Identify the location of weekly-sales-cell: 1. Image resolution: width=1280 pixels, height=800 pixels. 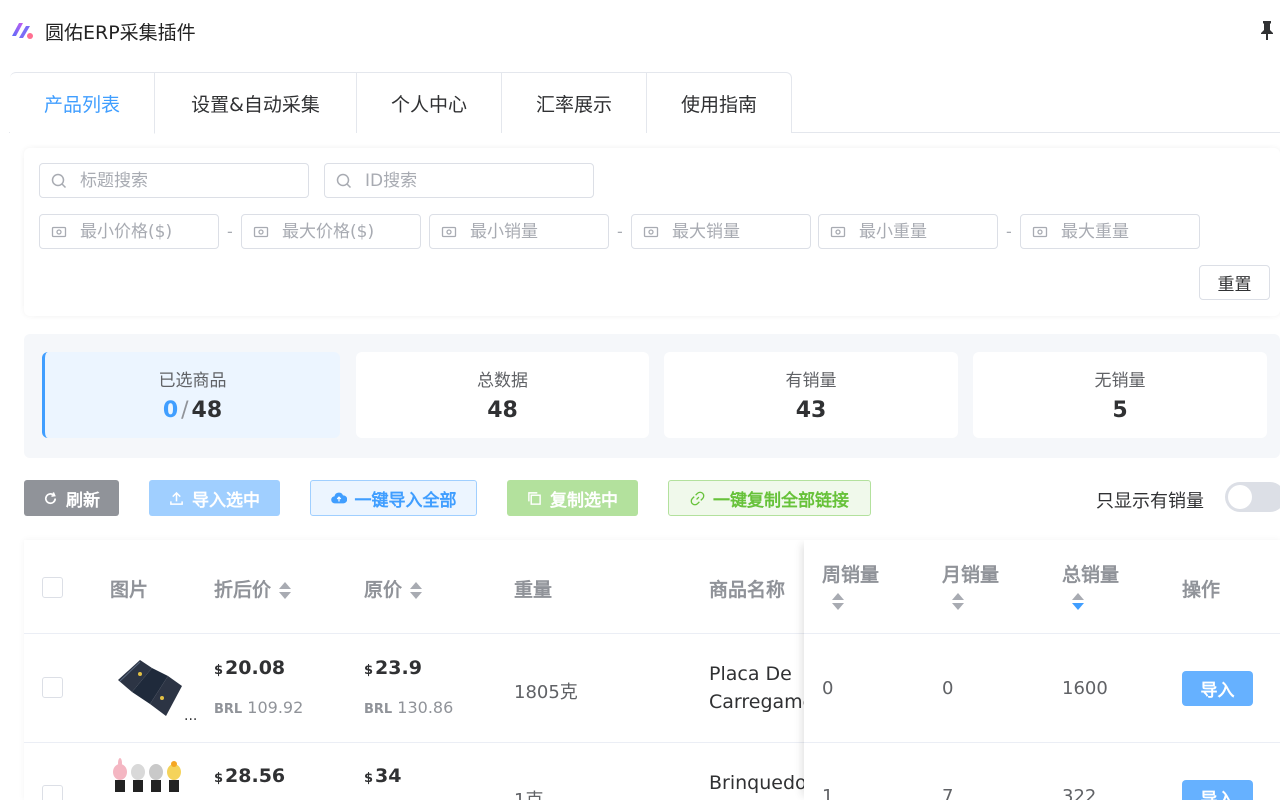
(828, 793).